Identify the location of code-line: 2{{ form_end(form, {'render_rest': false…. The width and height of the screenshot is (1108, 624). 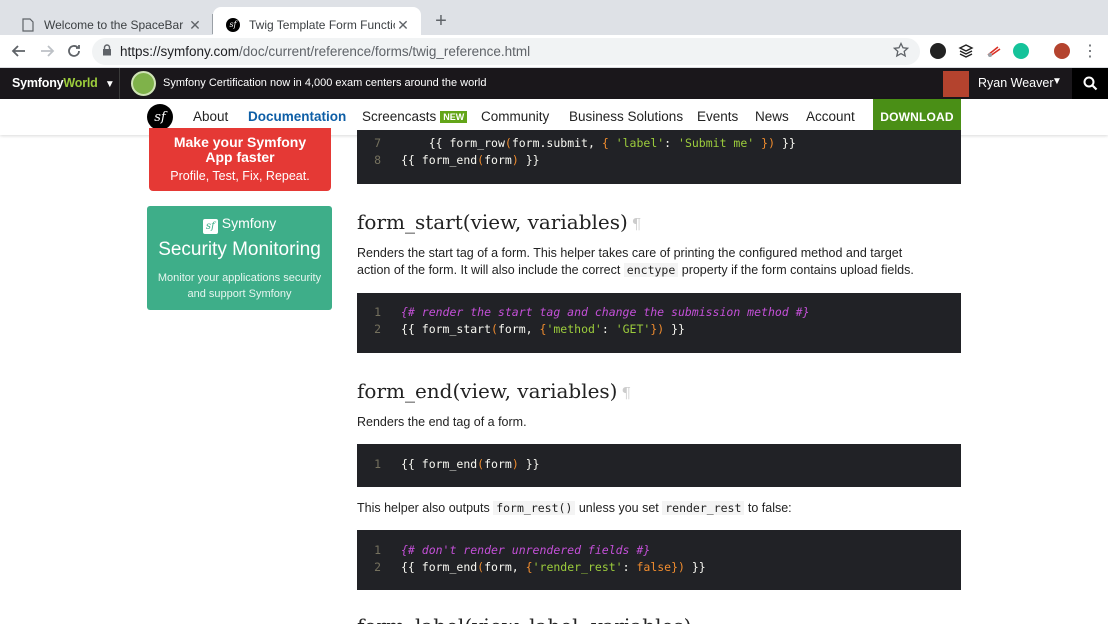
(531, 568).